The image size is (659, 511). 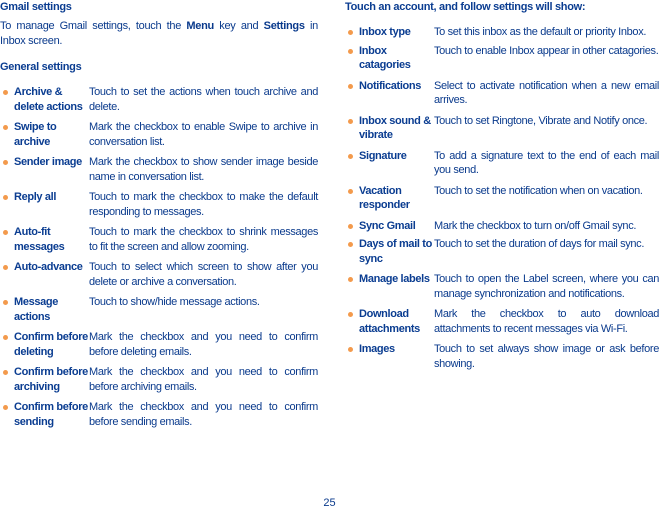 I want to click on setting-term: Confirm before deleting, so click(x=51, y=344).